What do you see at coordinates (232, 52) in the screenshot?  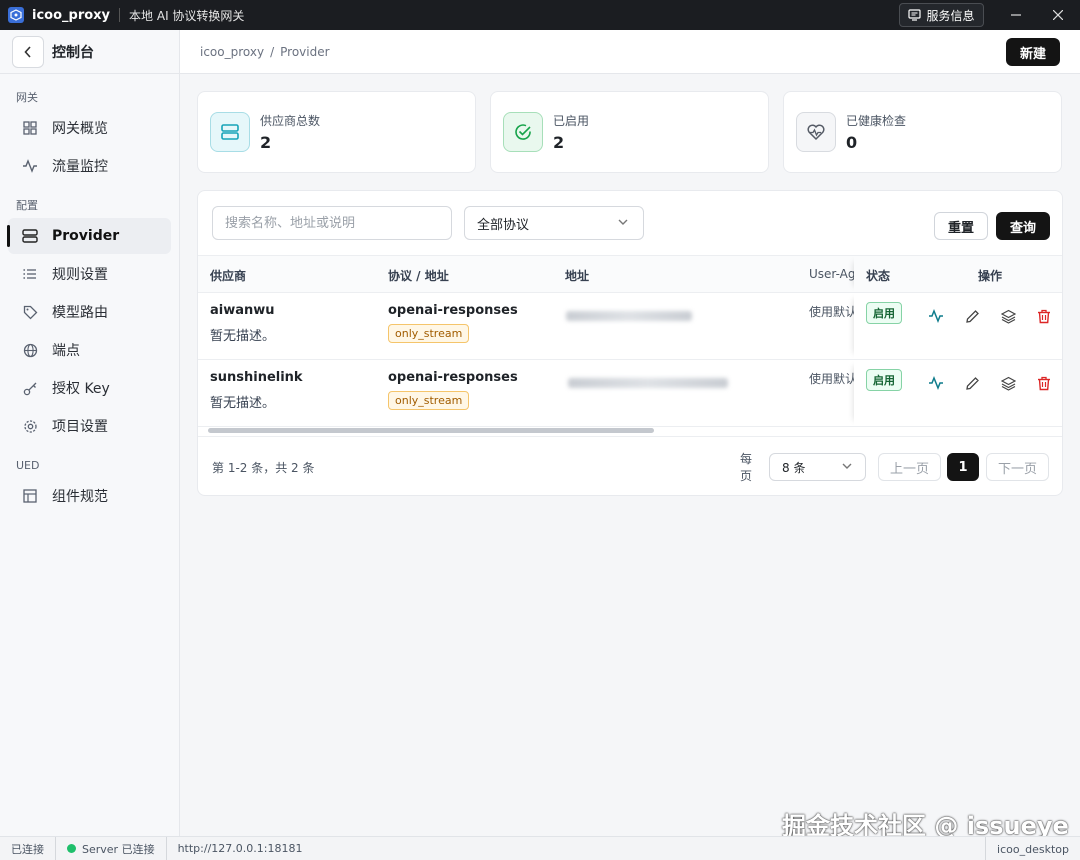 I see `breadcrumb-root: icoo_proxy` at bounding box center [232, 52].